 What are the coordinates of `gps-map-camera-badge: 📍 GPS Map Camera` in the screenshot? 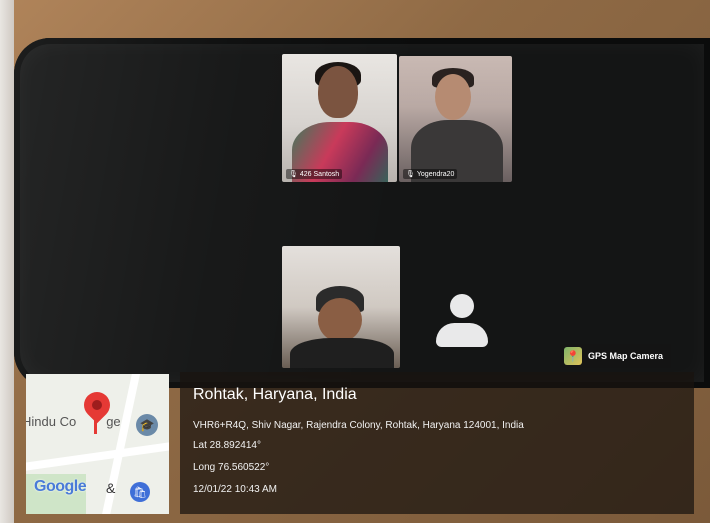 It's located at (616, 356).